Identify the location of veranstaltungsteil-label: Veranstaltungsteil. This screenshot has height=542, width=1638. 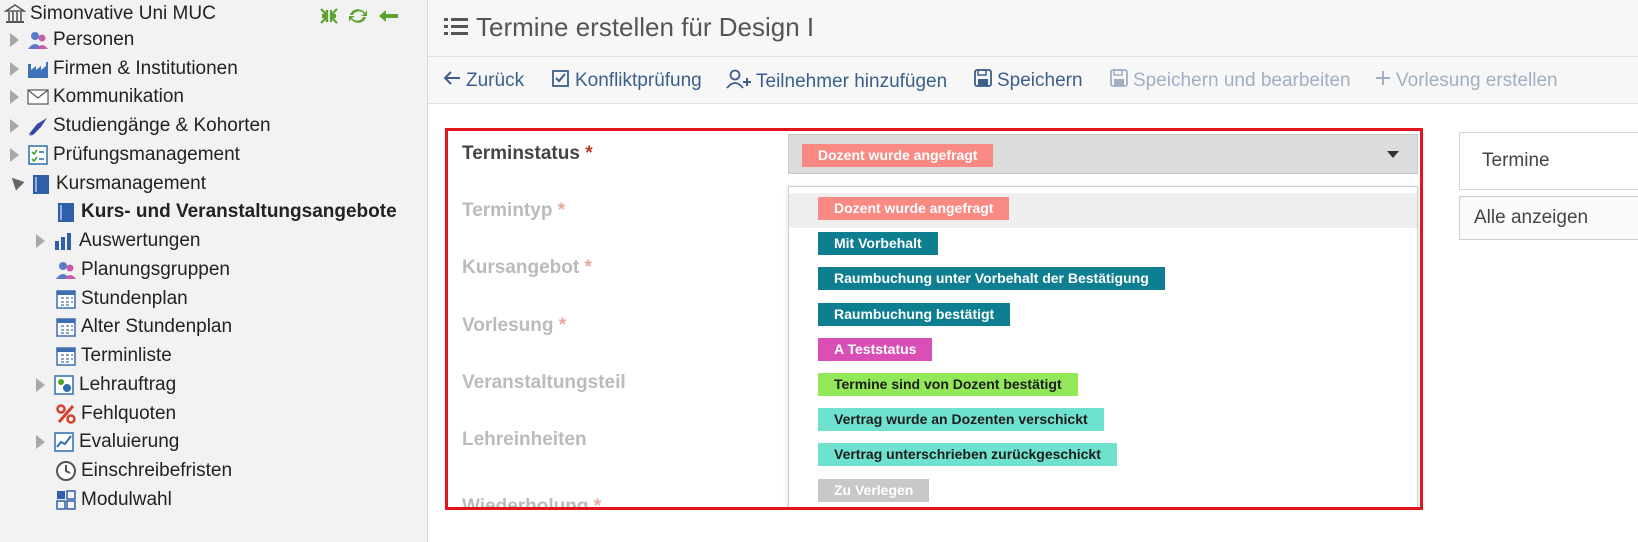
(544, 382).